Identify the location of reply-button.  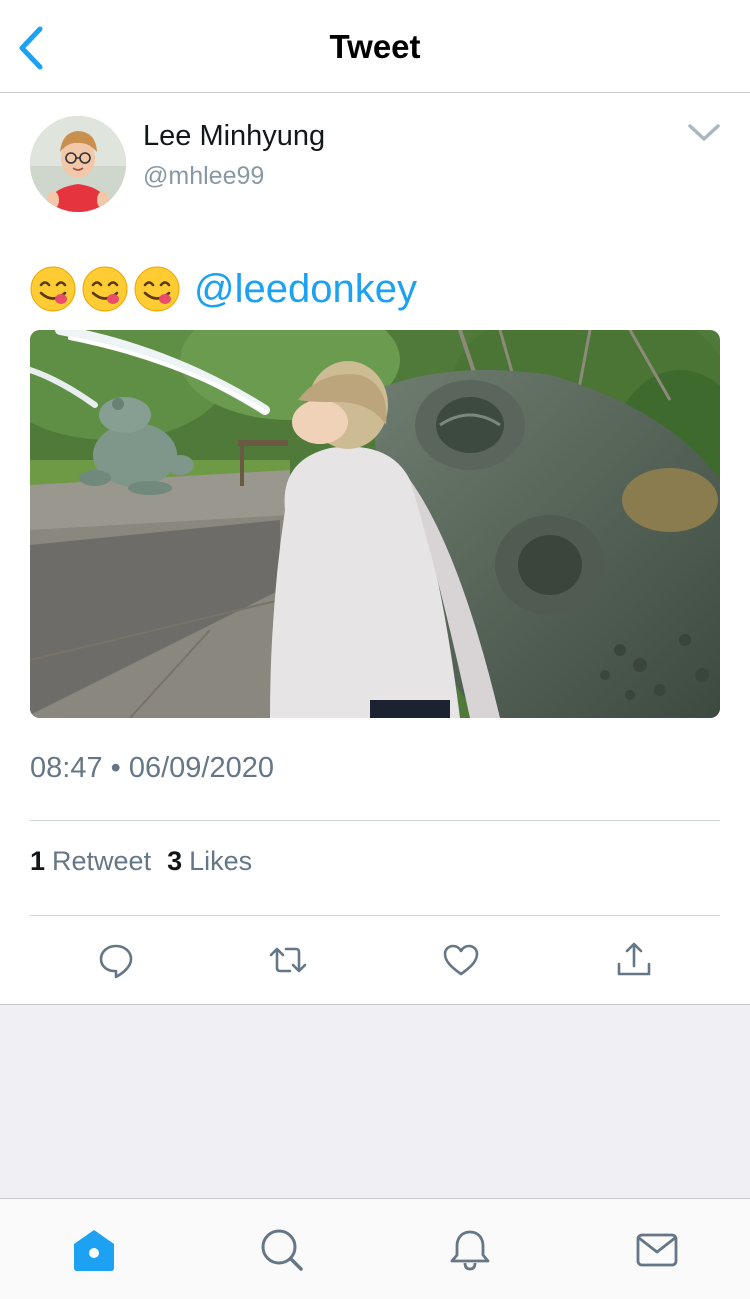
(116, 960).